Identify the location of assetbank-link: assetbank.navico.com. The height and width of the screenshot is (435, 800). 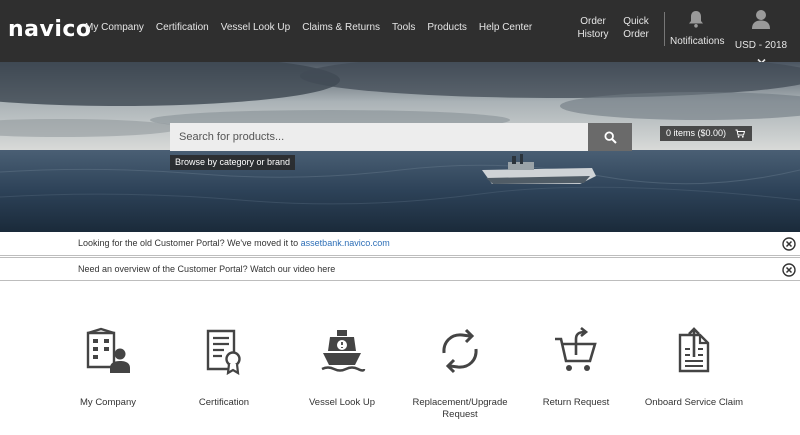
(345, 243).